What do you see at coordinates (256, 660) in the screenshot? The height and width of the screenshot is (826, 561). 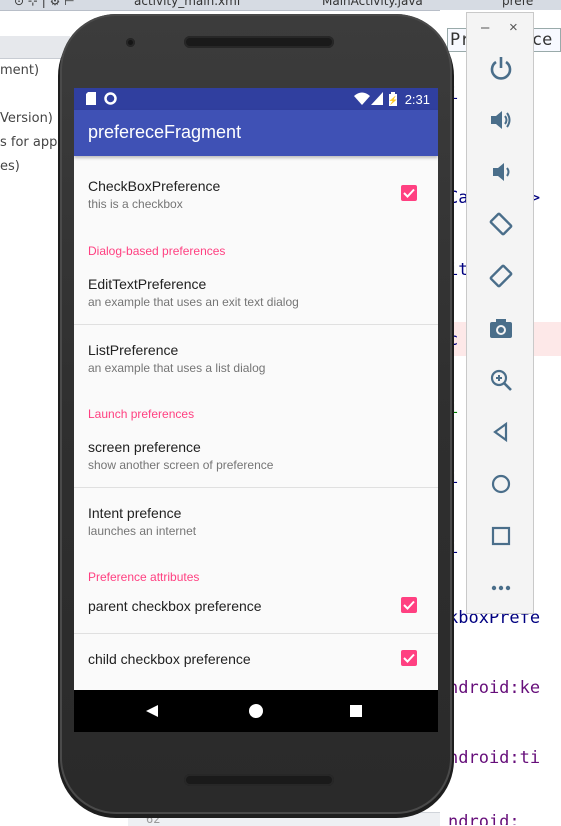 I see `pref-child-checkbox-row: child checkbox preference` at bounding box center [256, 660].